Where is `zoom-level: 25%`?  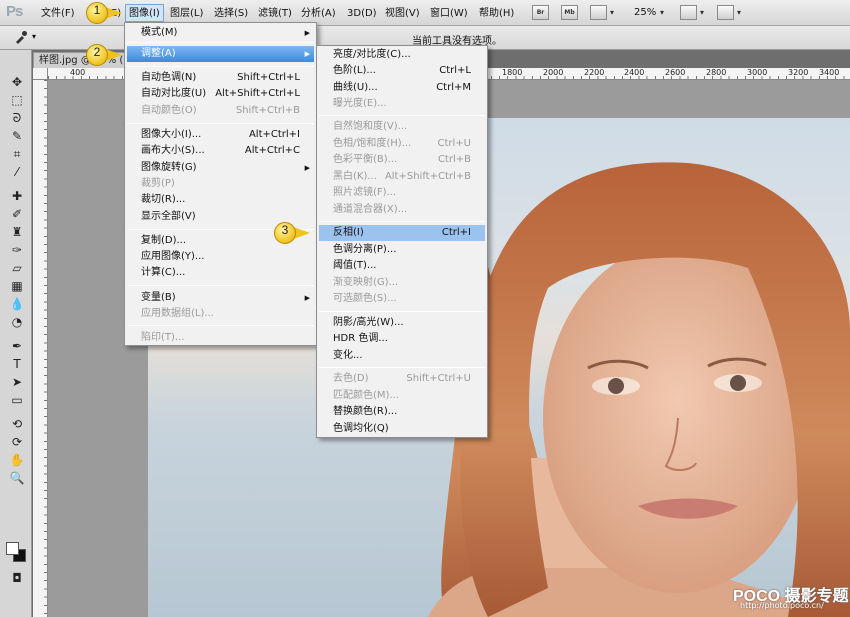
zoom-level: 25% is located at coordinates (645, 12).